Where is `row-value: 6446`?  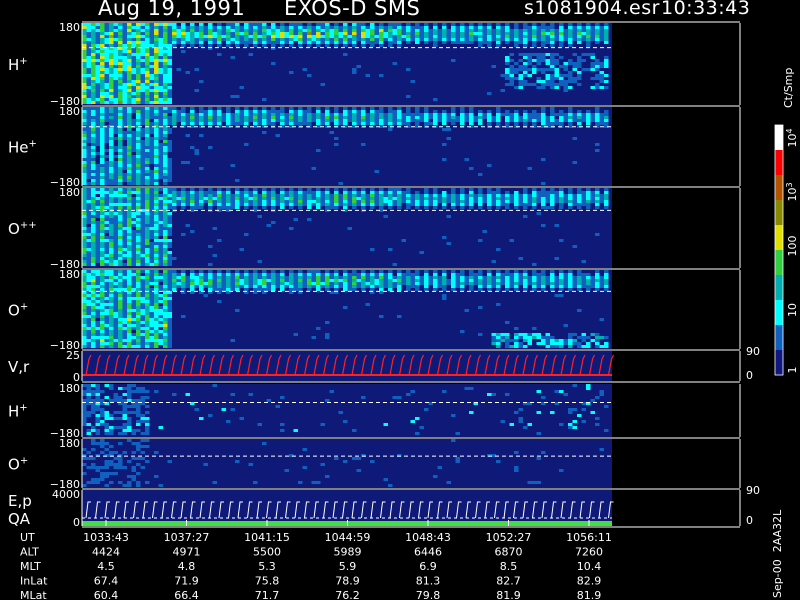 row-value: 6446 is located at coordinates (428, 552).